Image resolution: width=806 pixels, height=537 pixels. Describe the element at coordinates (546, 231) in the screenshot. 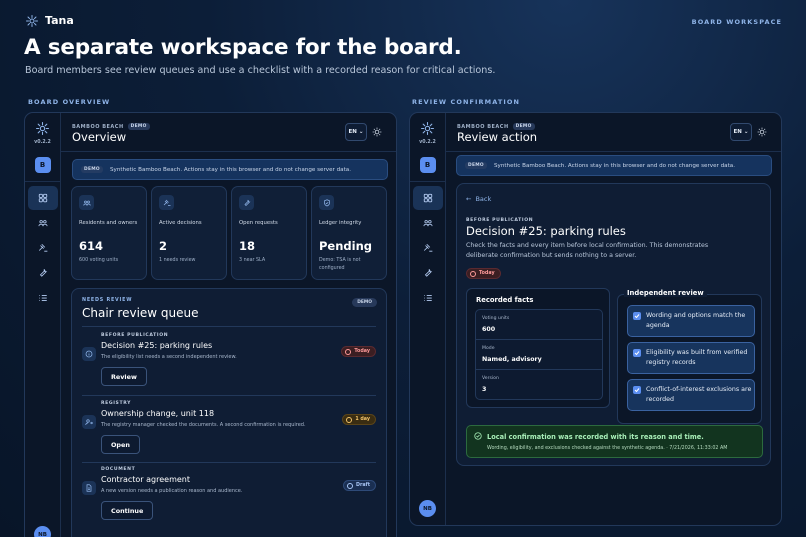

I see `decision-title: Decision #25: parking rules` at that location.